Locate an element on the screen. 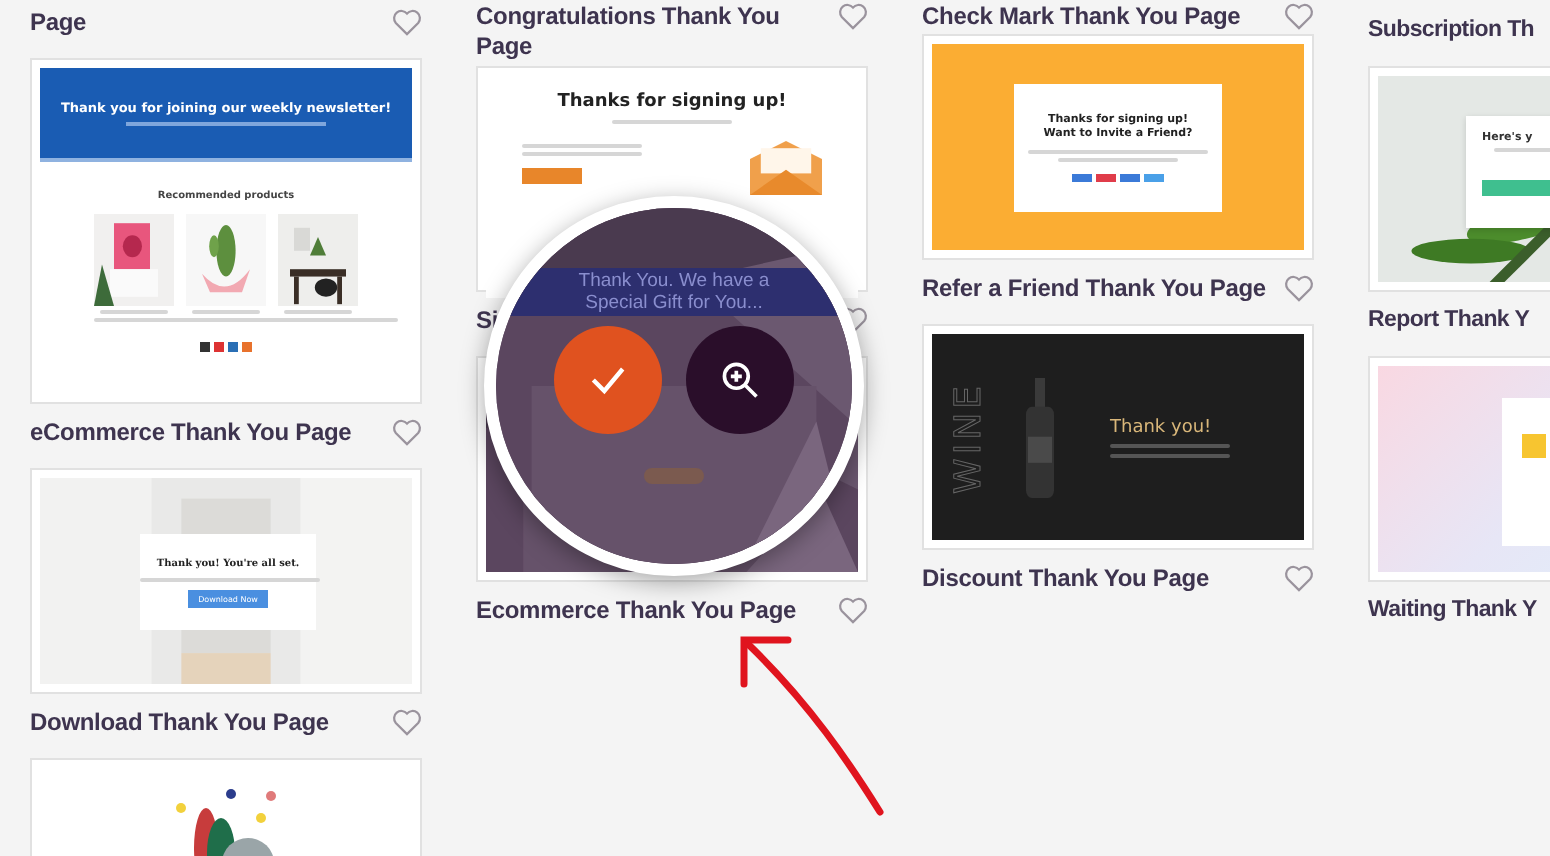  template-title: Discount Thank You Page is located at coordinates (1065, 579).